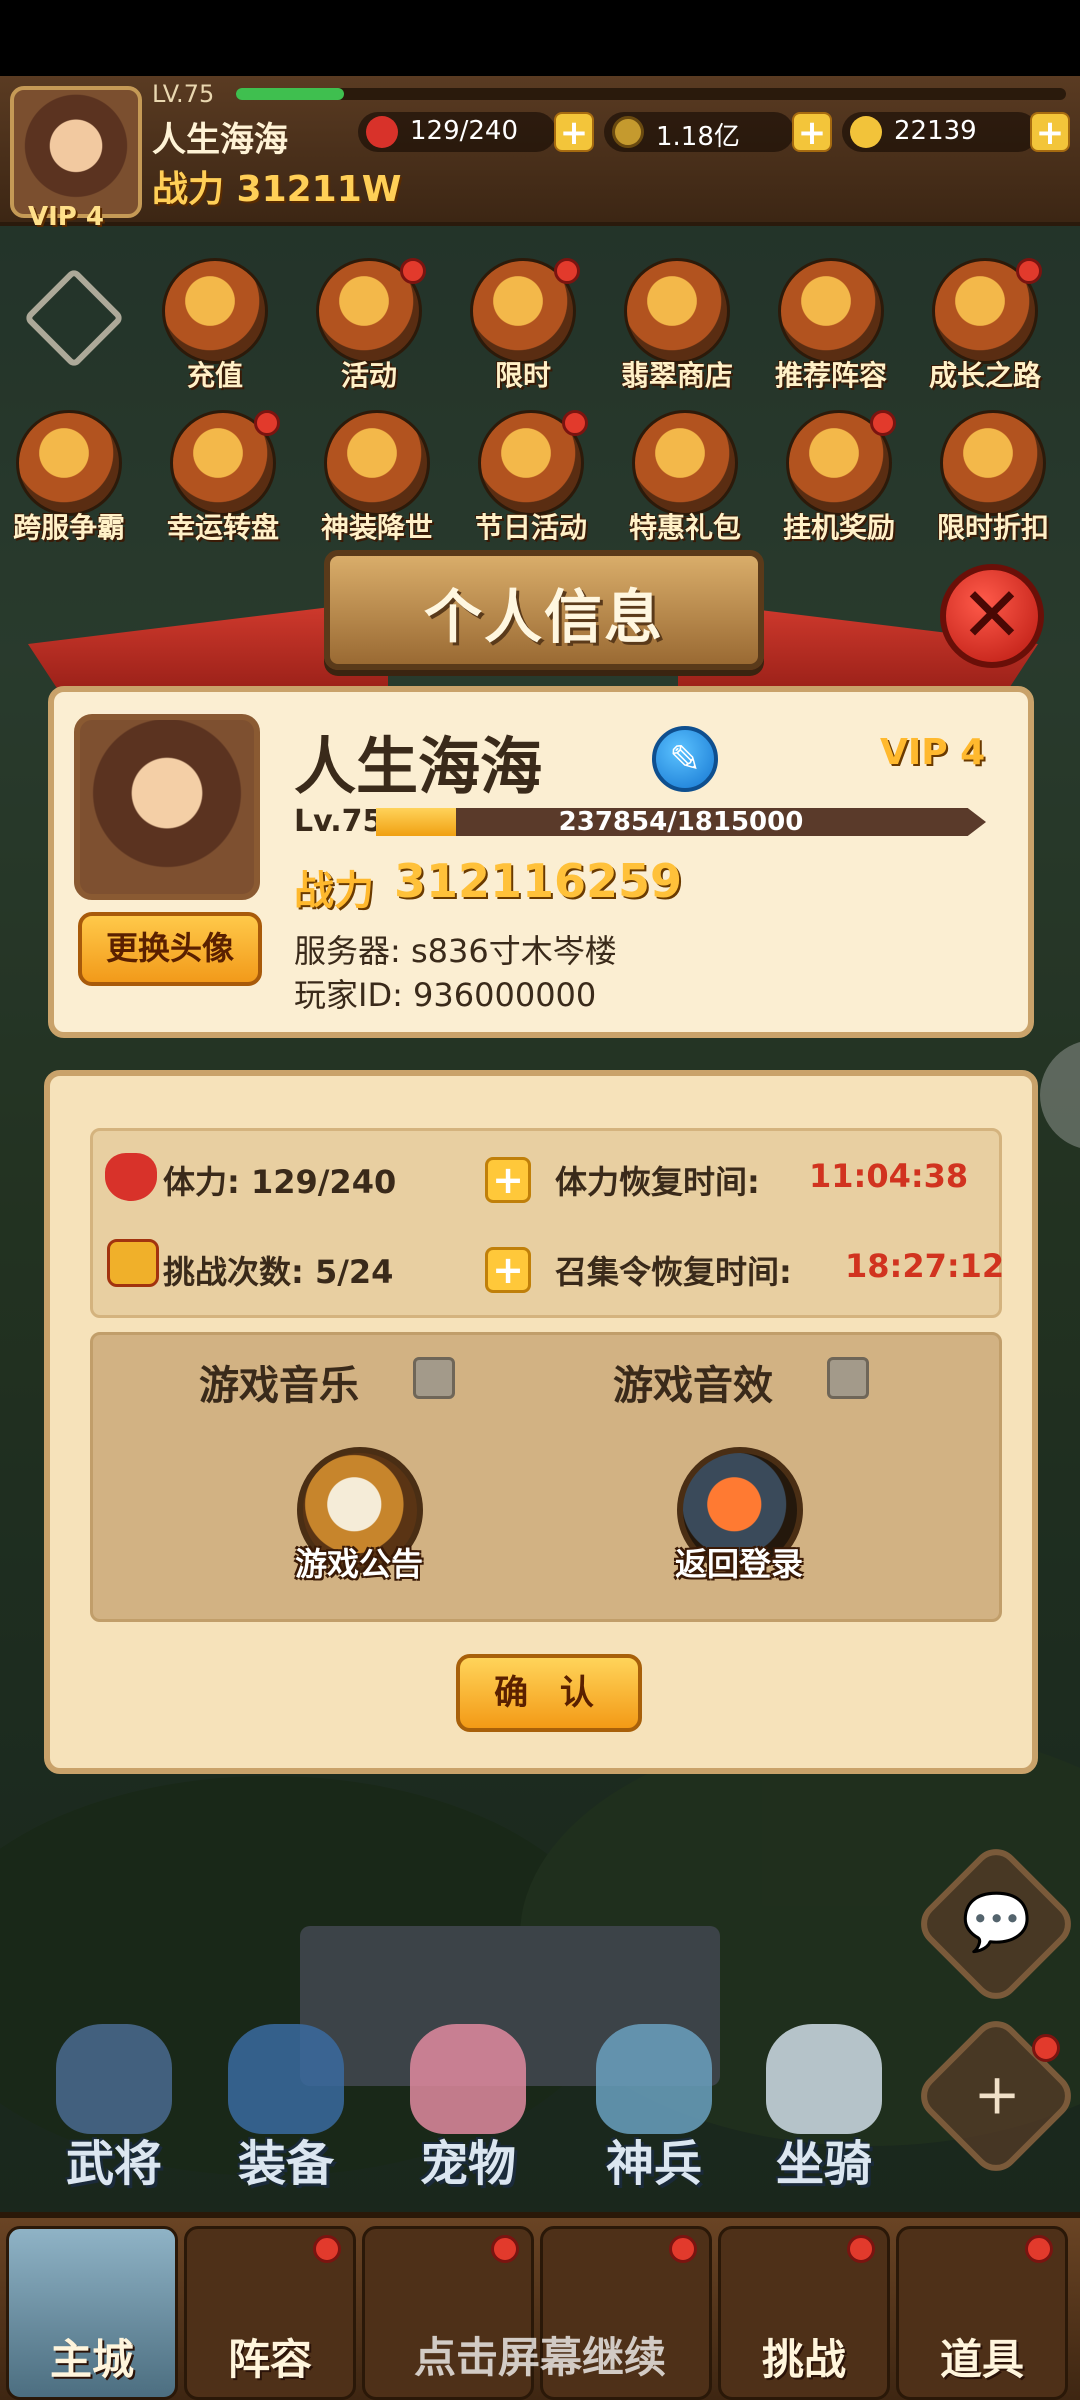 The height and width of the screenshot is (2400, 1080). I want to click on challenge-ticket-icon, so click(133, 1263).